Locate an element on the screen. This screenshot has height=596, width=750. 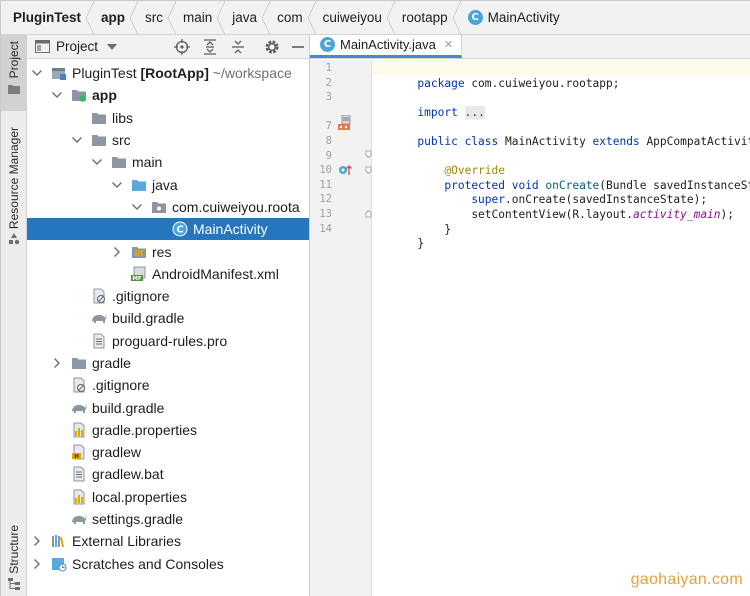
breadcrumb-item-project: PluginTest is located at coordinates (47, 17).